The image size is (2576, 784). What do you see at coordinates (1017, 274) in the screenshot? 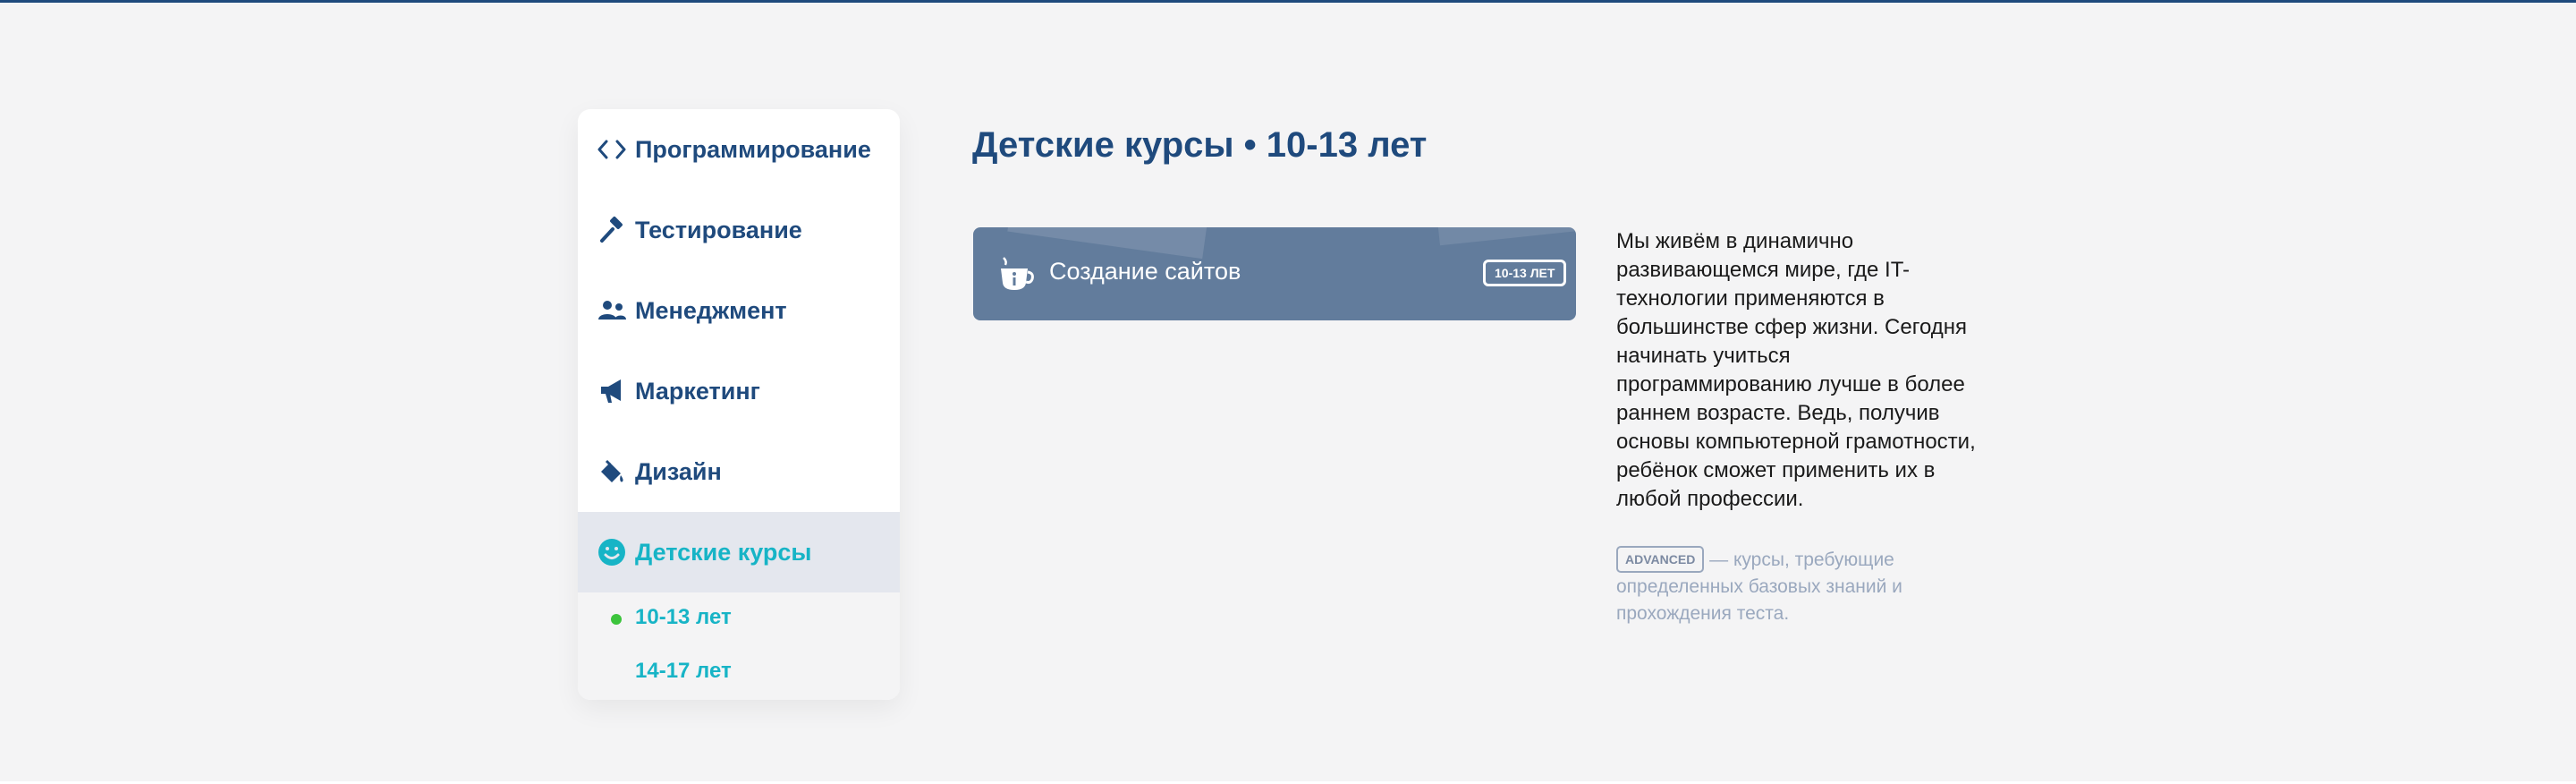
I see `teacup-info-icon` at bounding box center [1017, 274].